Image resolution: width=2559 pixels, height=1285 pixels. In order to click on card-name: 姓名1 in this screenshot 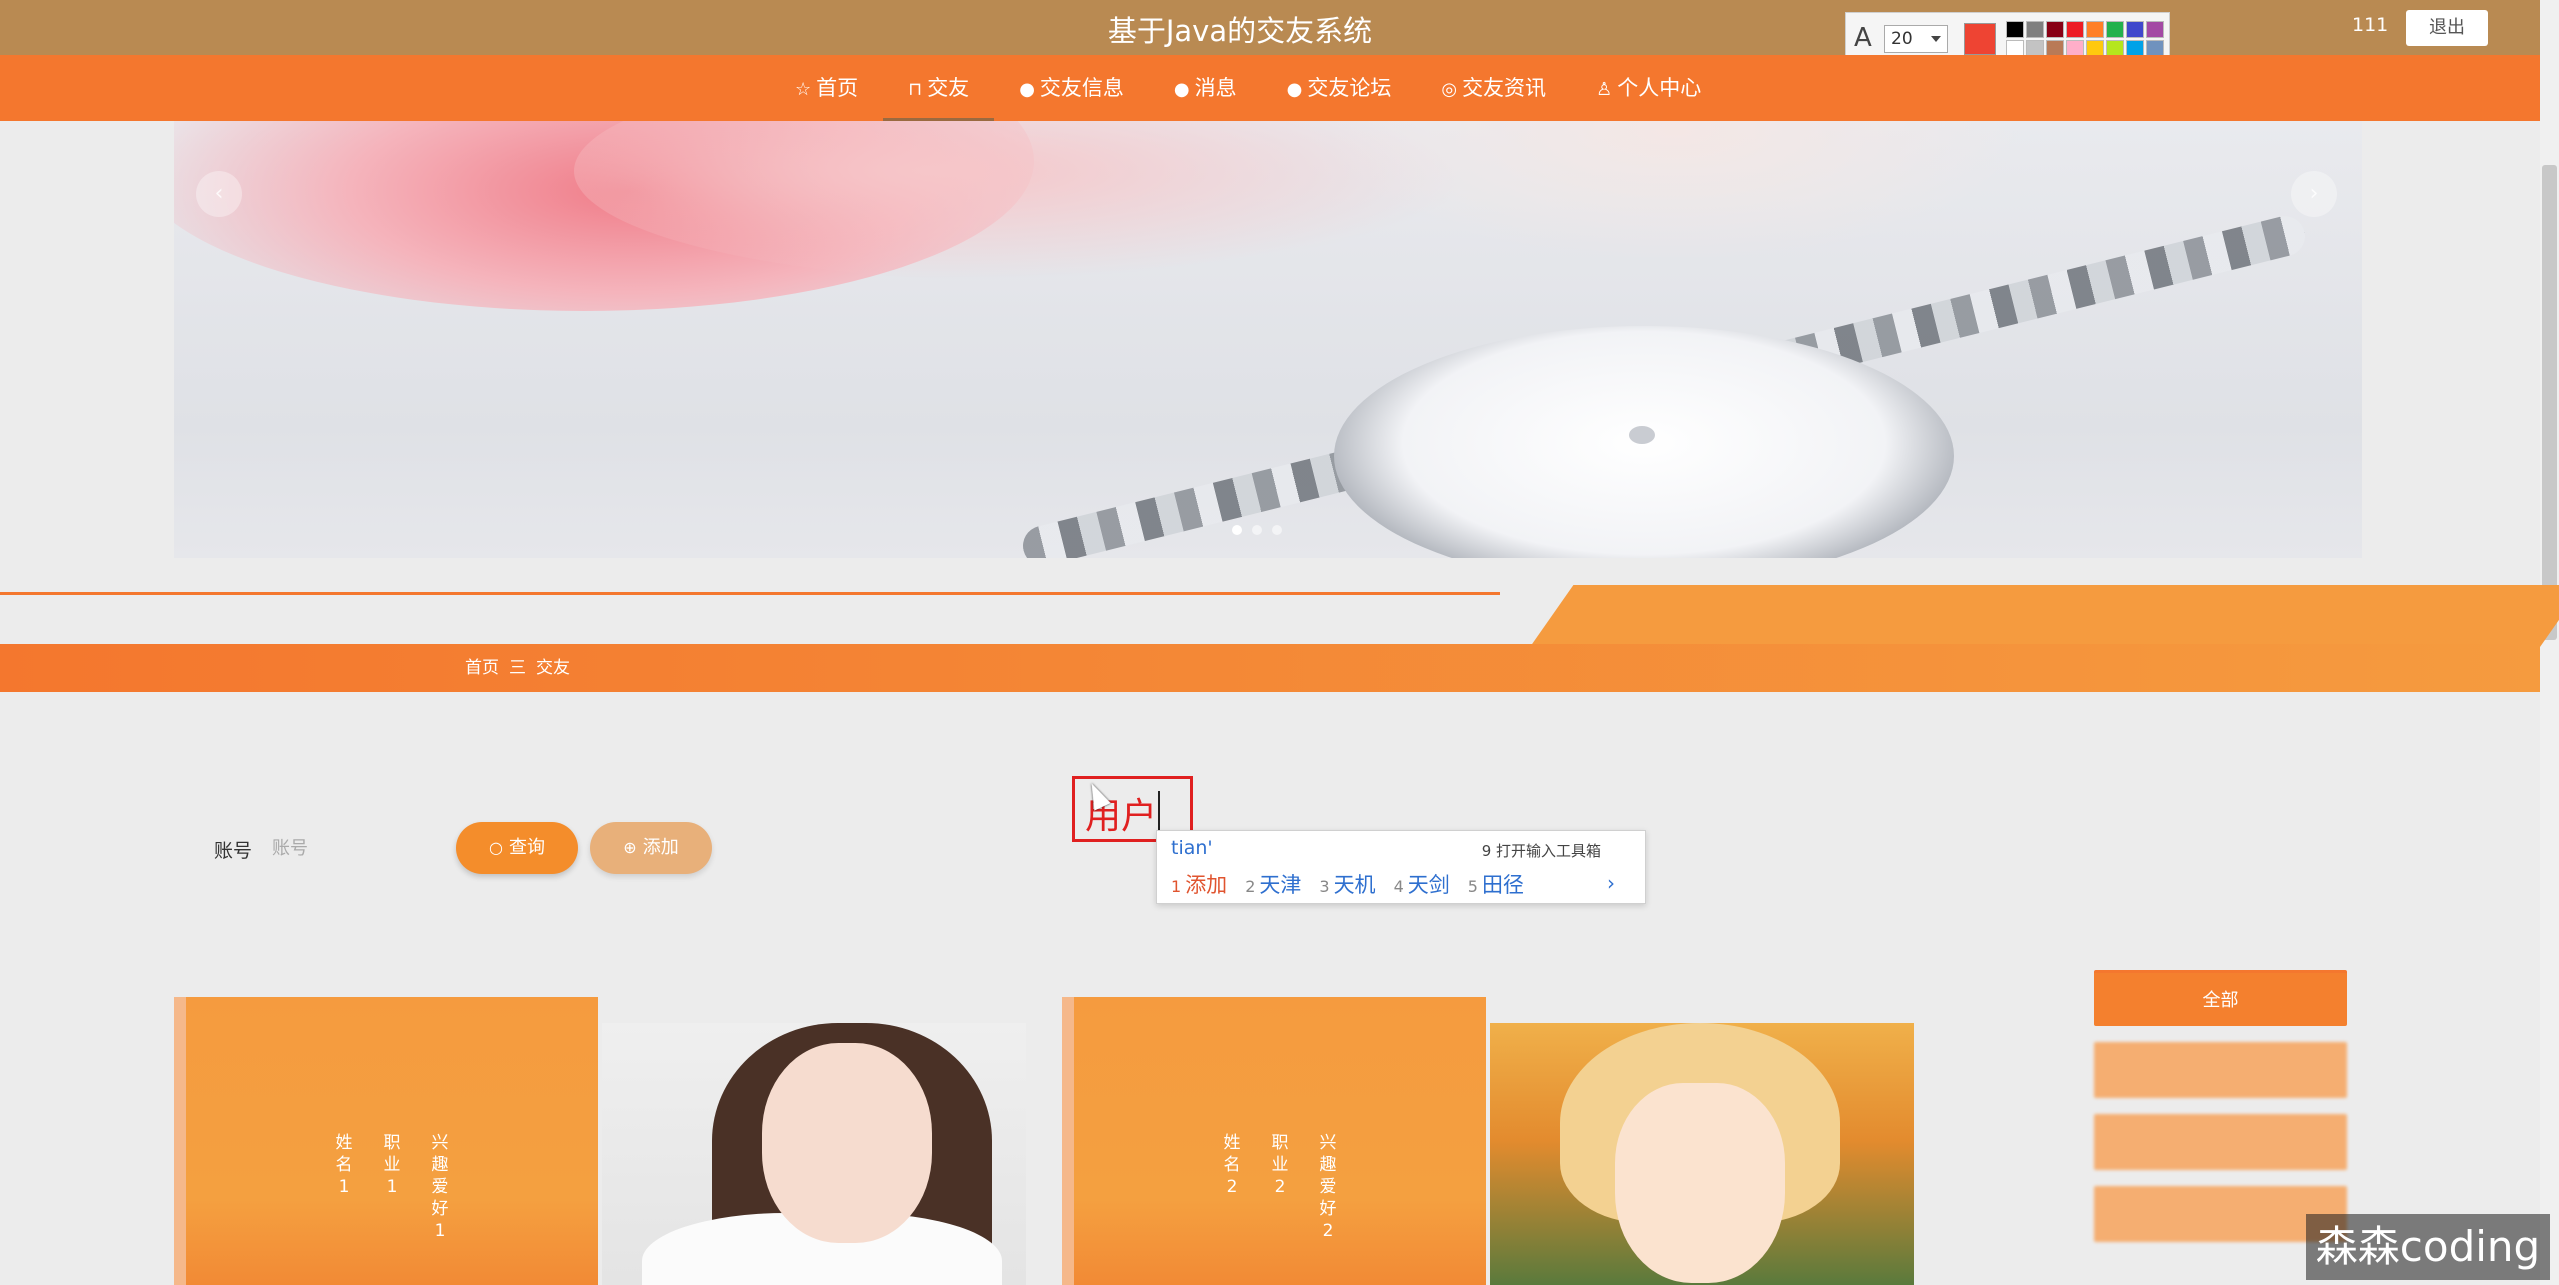, I will do `click(344, 1165)`.